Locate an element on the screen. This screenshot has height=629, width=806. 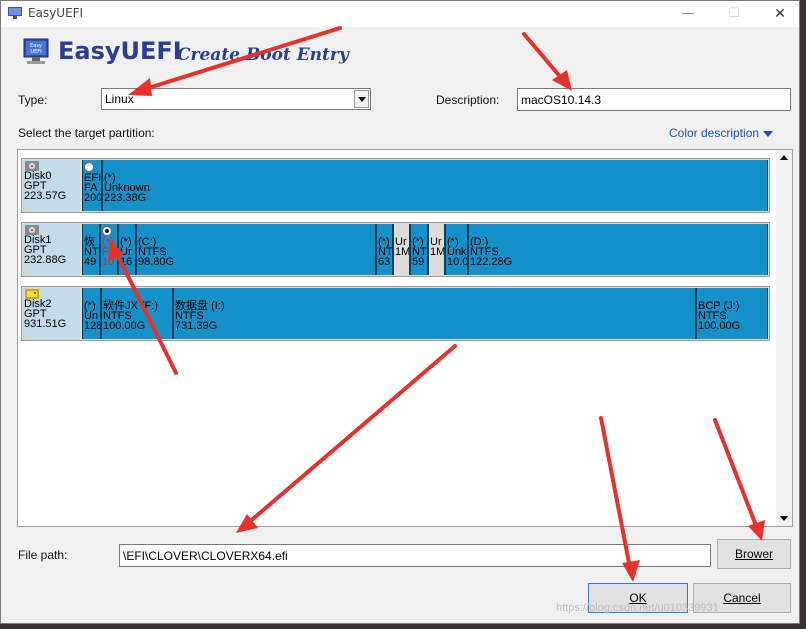
description-value: macOS10.14.3 is located at coordinates (561, 100).